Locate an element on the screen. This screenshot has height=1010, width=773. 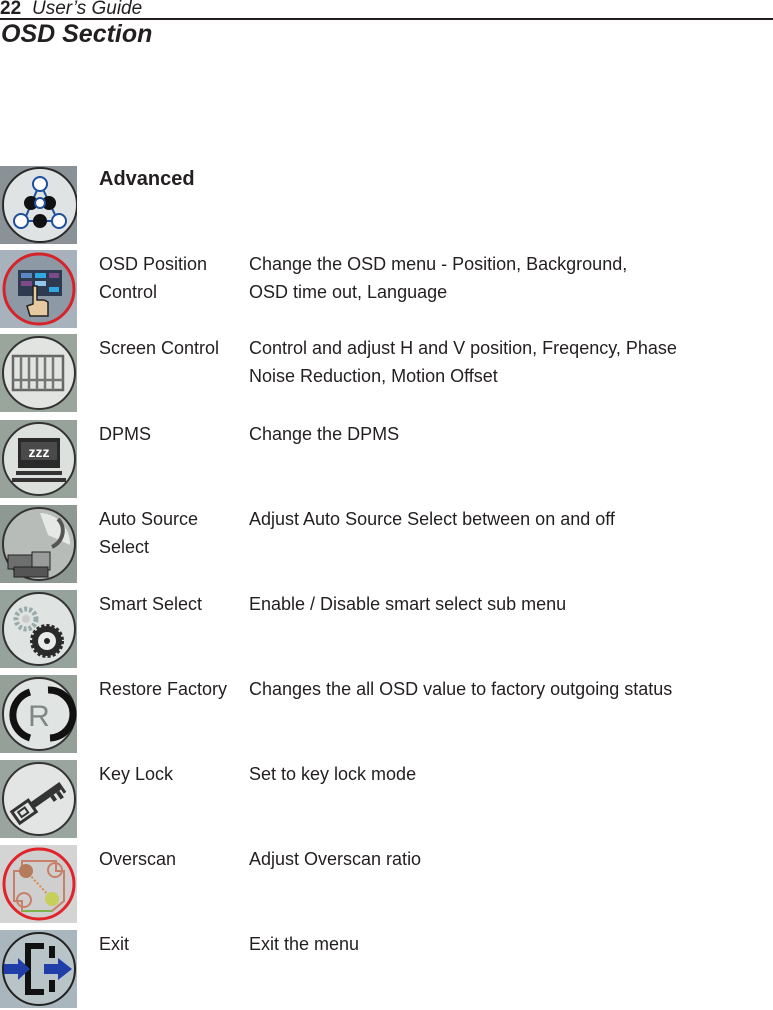
overscan-icon is located at coordinates (38, 884).